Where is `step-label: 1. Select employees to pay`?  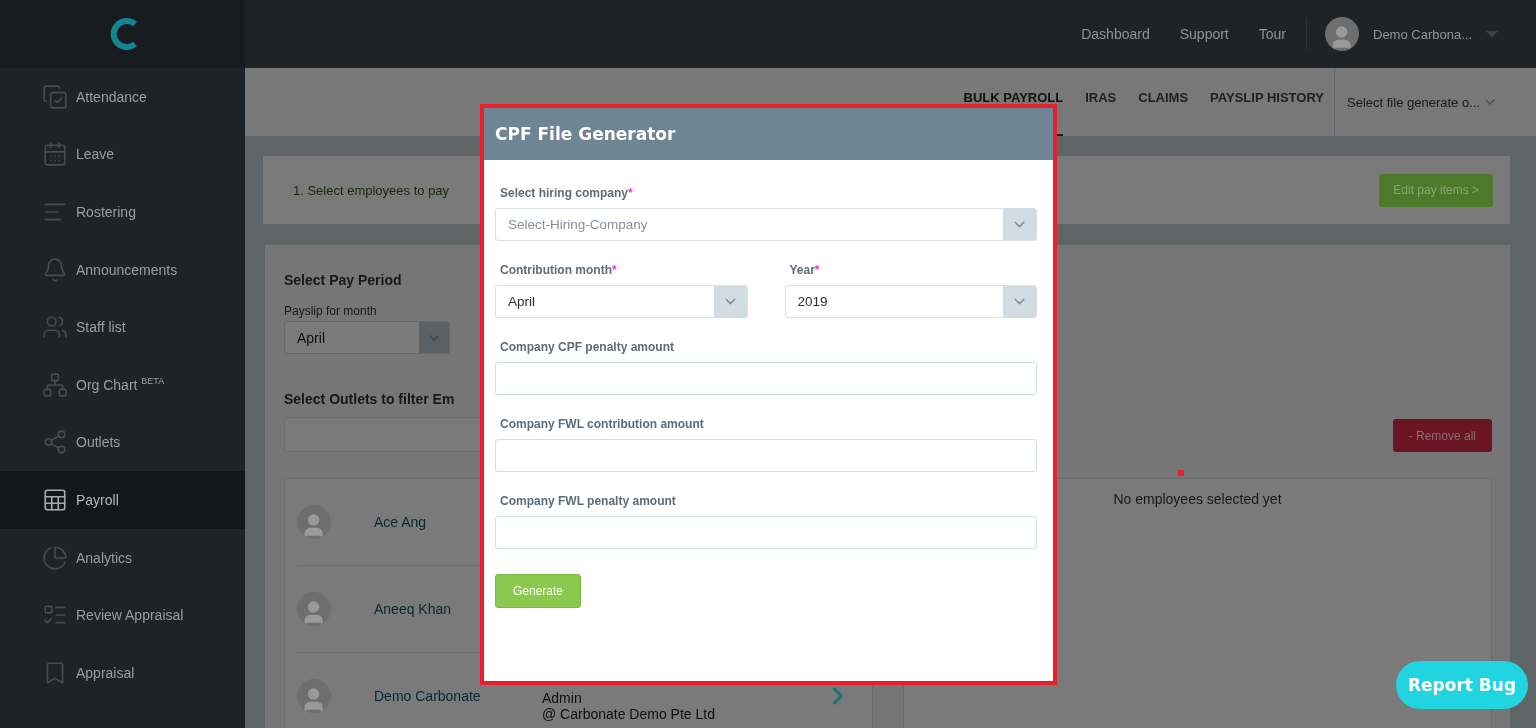 step-label: 1. Select employees to pay is located at coordinates (371, 190).